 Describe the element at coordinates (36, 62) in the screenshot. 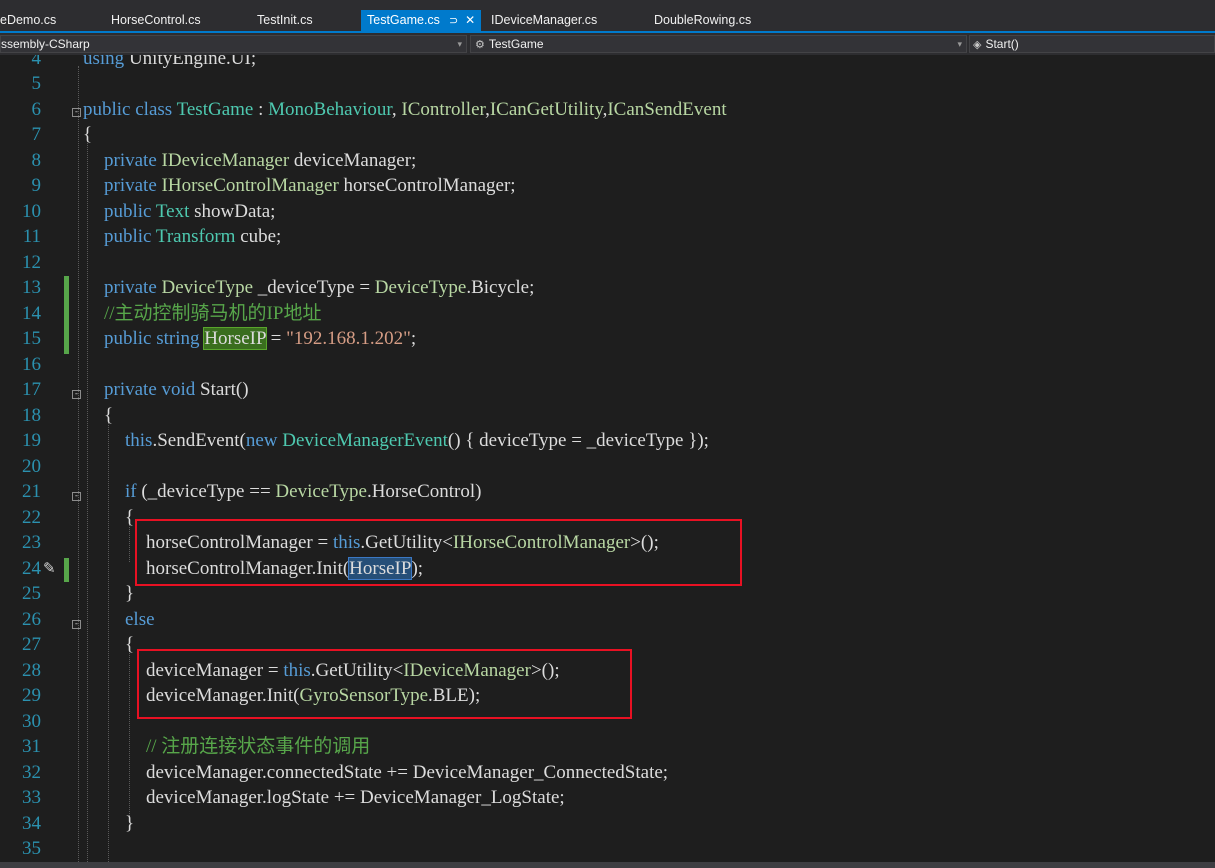

I see `line-number: 4` at that location.